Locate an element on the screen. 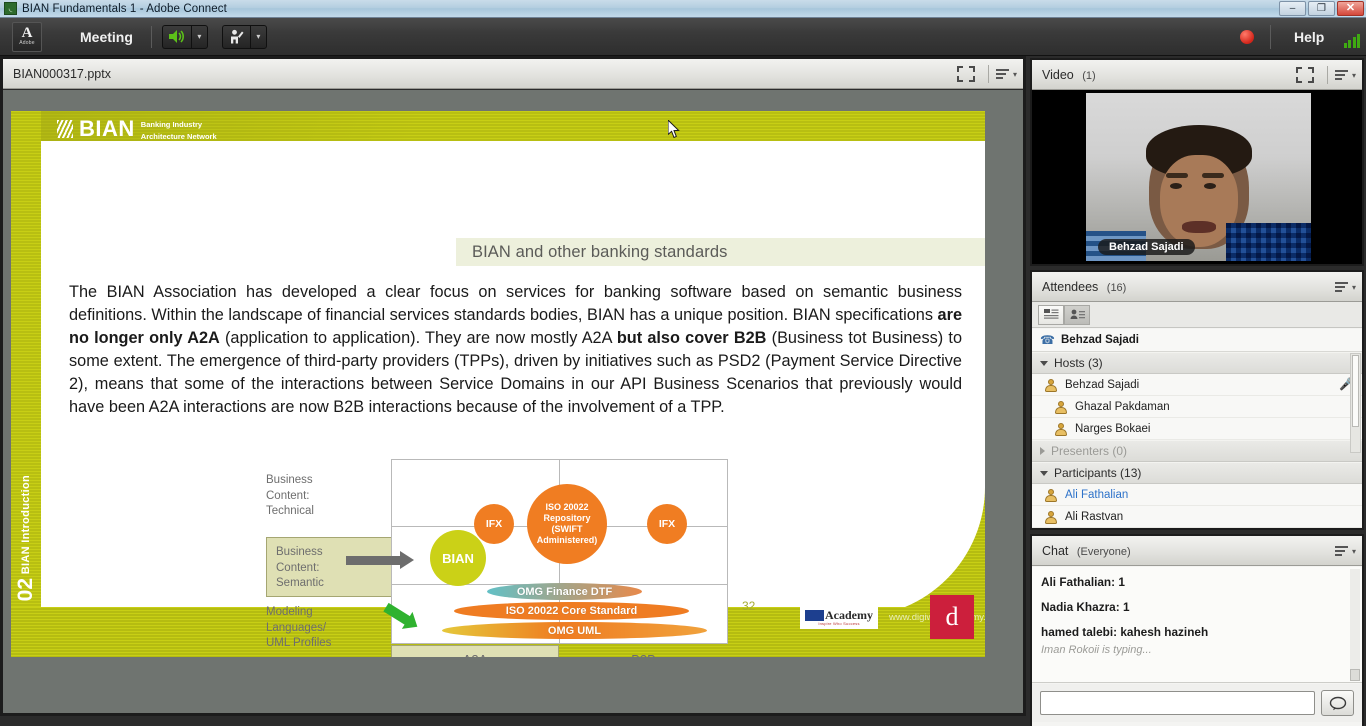 The image size is (1366, 726). slide-body-run-3: but also cover B2B is located at coordinates (691, 338).